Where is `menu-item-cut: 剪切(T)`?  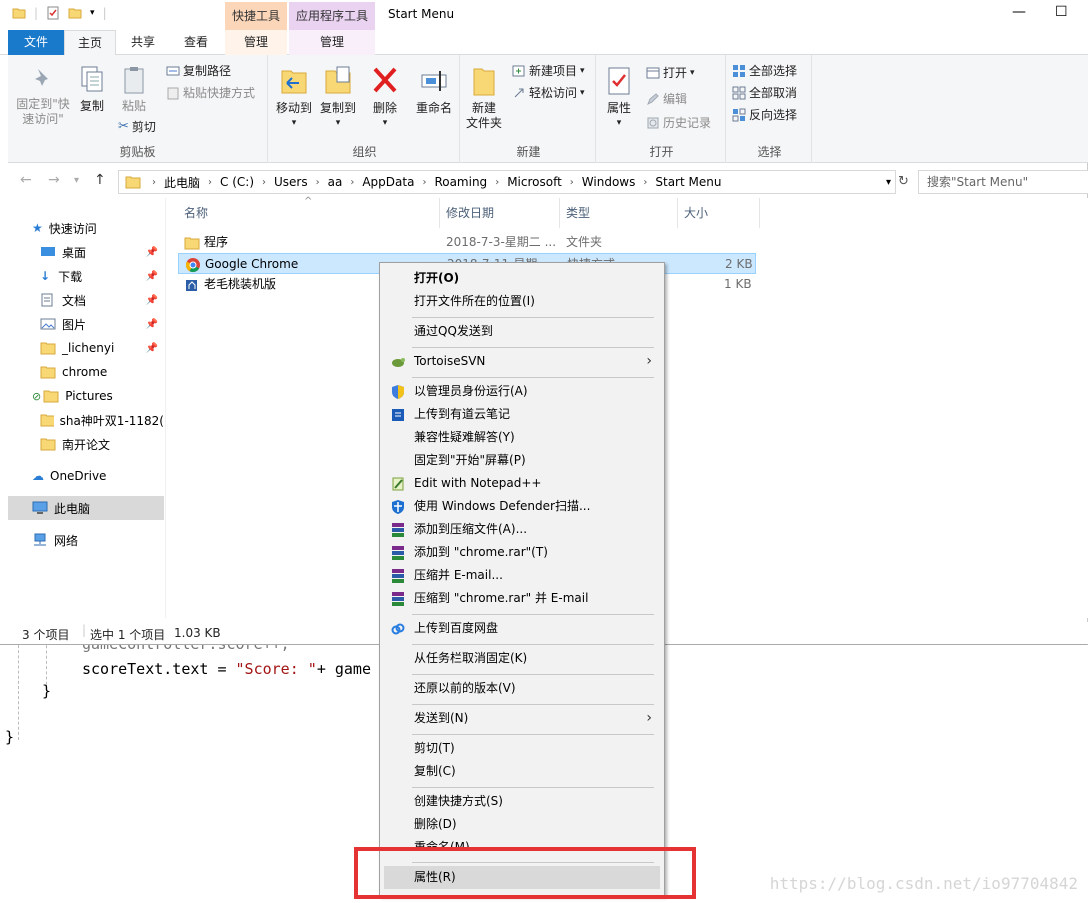 menu-item-cut: 剪切(T) is located at coordinates (522, 748).